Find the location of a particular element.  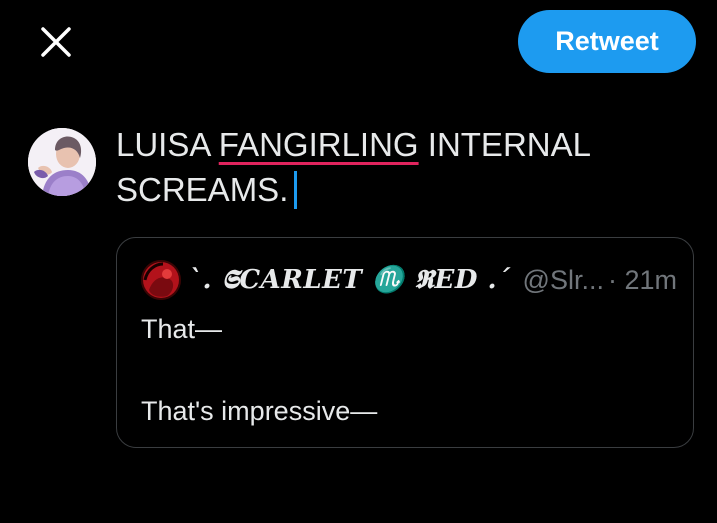

quoted-tweet-line-1: That— is located at coordinates (182, 329).